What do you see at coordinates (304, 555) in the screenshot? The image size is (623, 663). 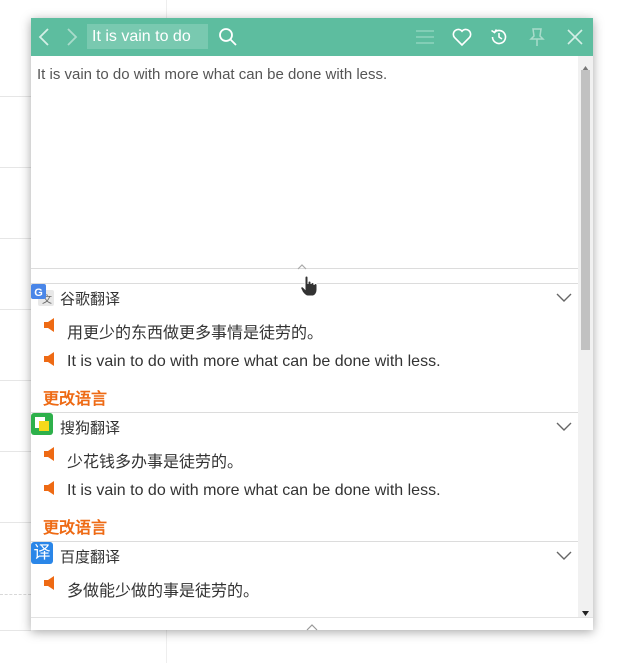 I see `section-header: 译 百度翻译` at bounding box center [304, 555].